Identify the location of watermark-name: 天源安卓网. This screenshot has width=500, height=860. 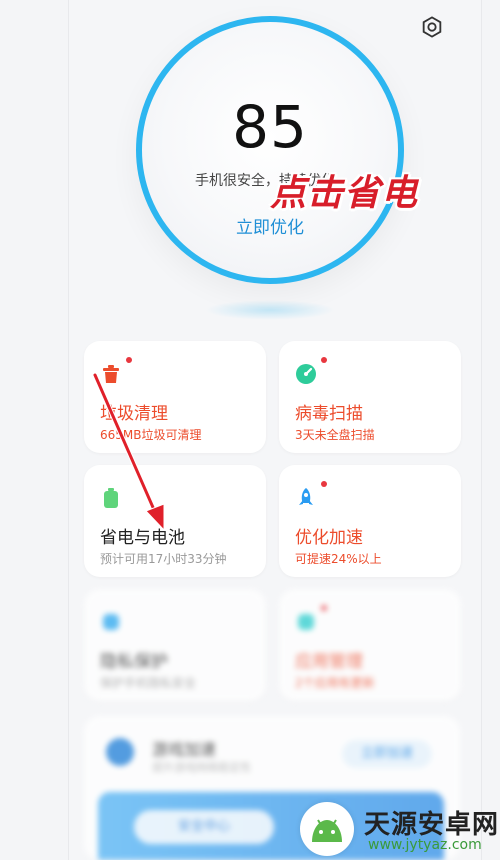
(432, 825).